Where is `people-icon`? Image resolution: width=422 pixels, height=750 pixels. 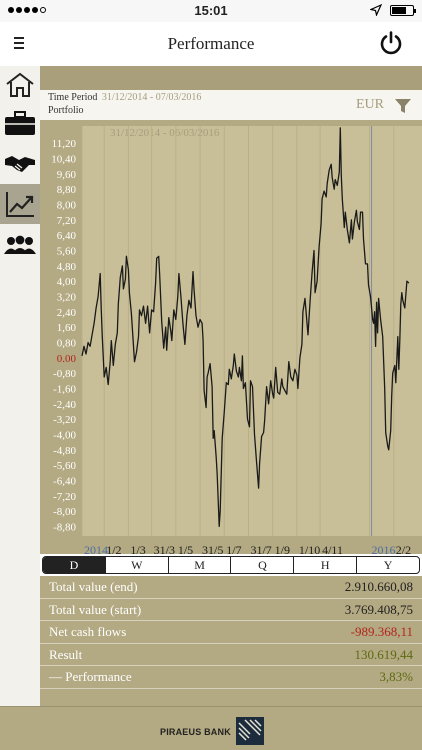 people-icon is located at coordinates (20, 244).